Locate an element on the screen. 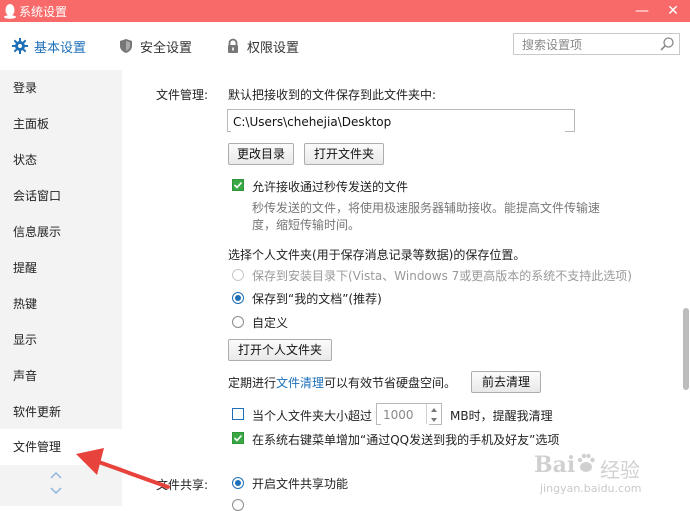 The image size is (690, 511). gear-icon is located at coordinates (20, 46).